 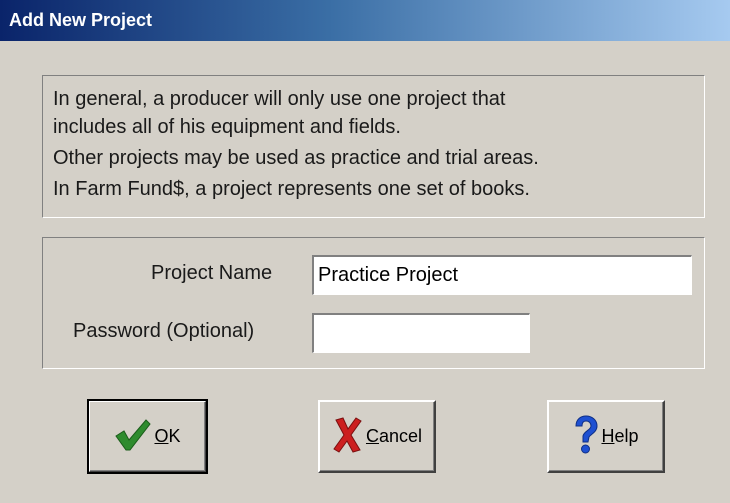 I want to click on checkmark-icon, so click(x=133, y=436).